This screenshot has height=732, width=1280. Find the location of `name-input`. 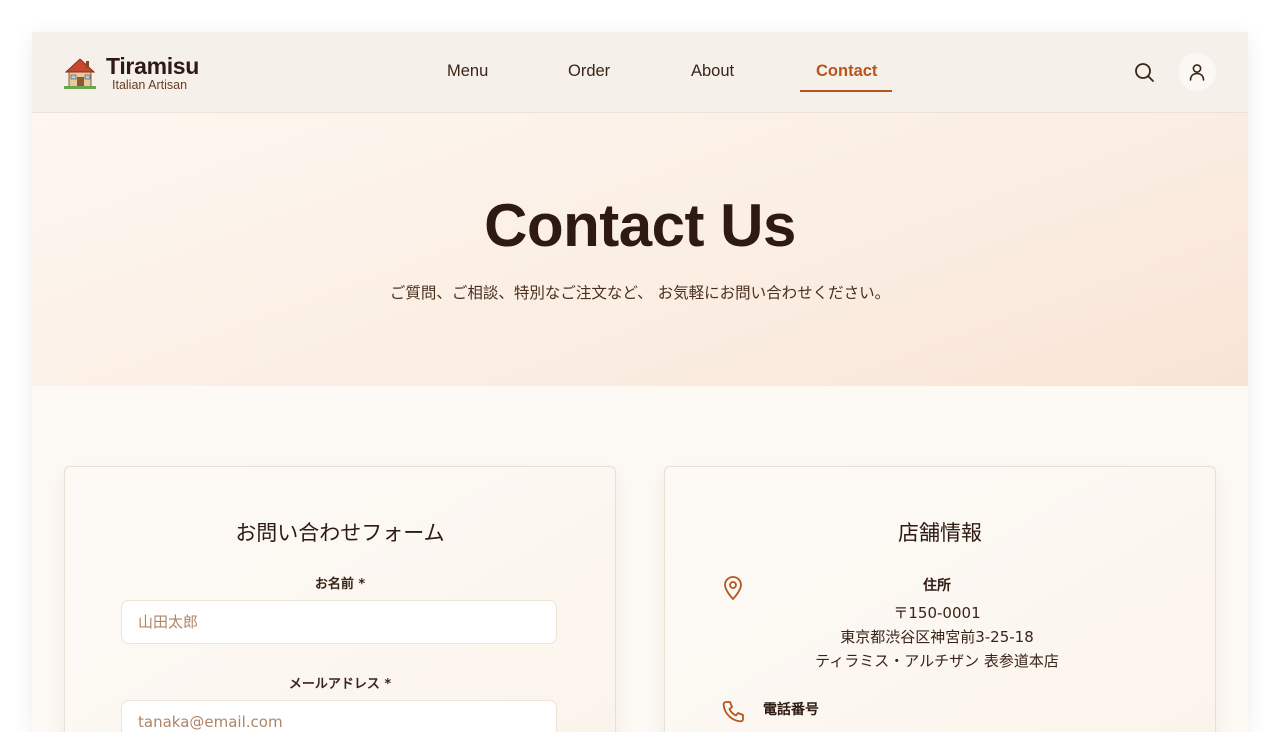

name-input is located at coordinates (339, 622).